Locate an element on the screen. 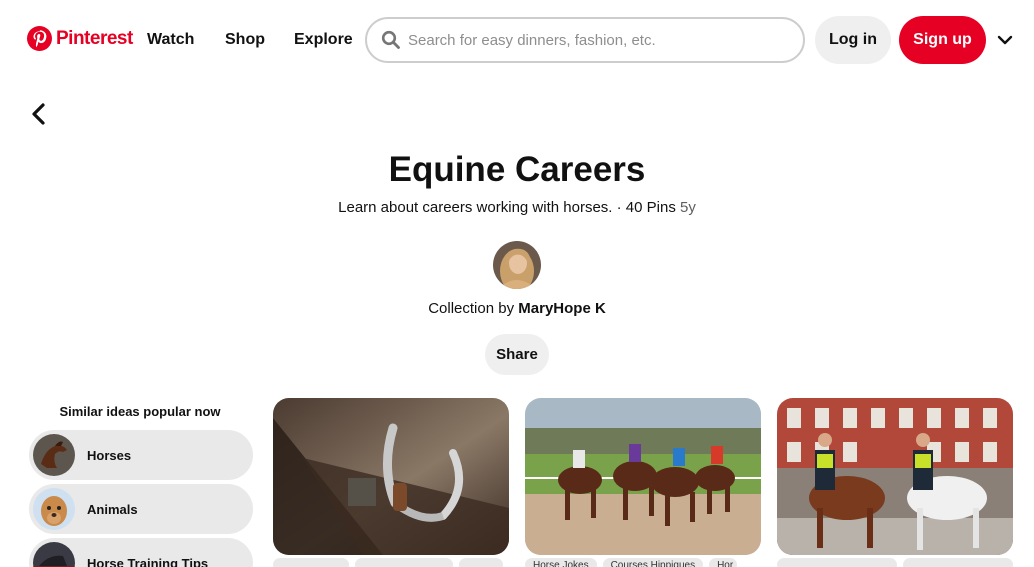  similar-ideas-heading: Similar ideas popular now is located at coordinates (140, 411).